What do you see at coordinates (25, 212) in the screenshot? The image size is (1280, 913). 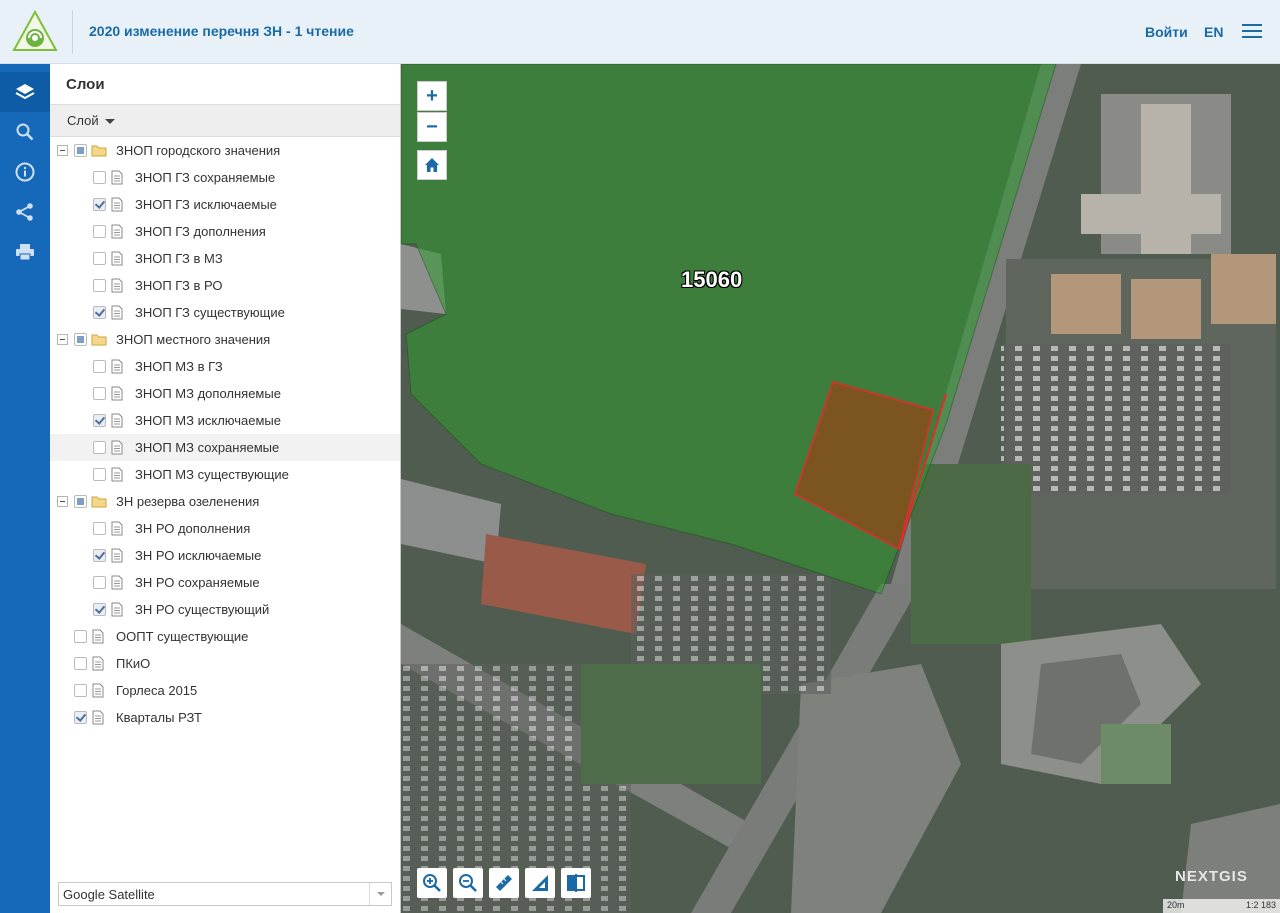 I see `share-tab` at bounding box center [25, 212].